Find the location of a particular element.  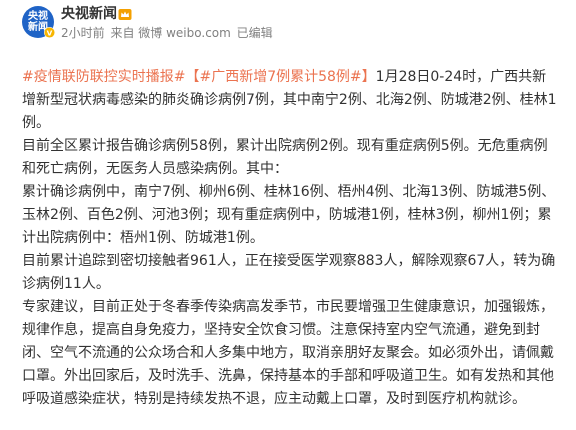

post-meta: 2小时前 来自 微博 weibo.com 已编辑 is located at coordinates (168, 33).